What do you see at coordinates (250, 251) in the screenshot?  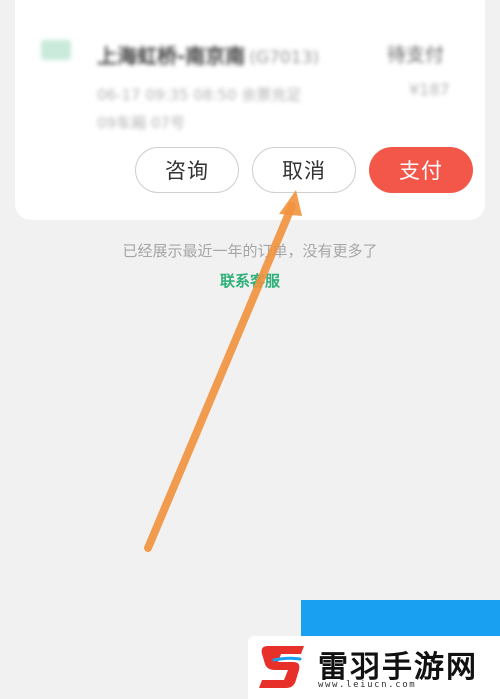 I see `no-more-orders-note: 已经展示最近一年的订单，没有更多了` at bounding box center [250, 251].